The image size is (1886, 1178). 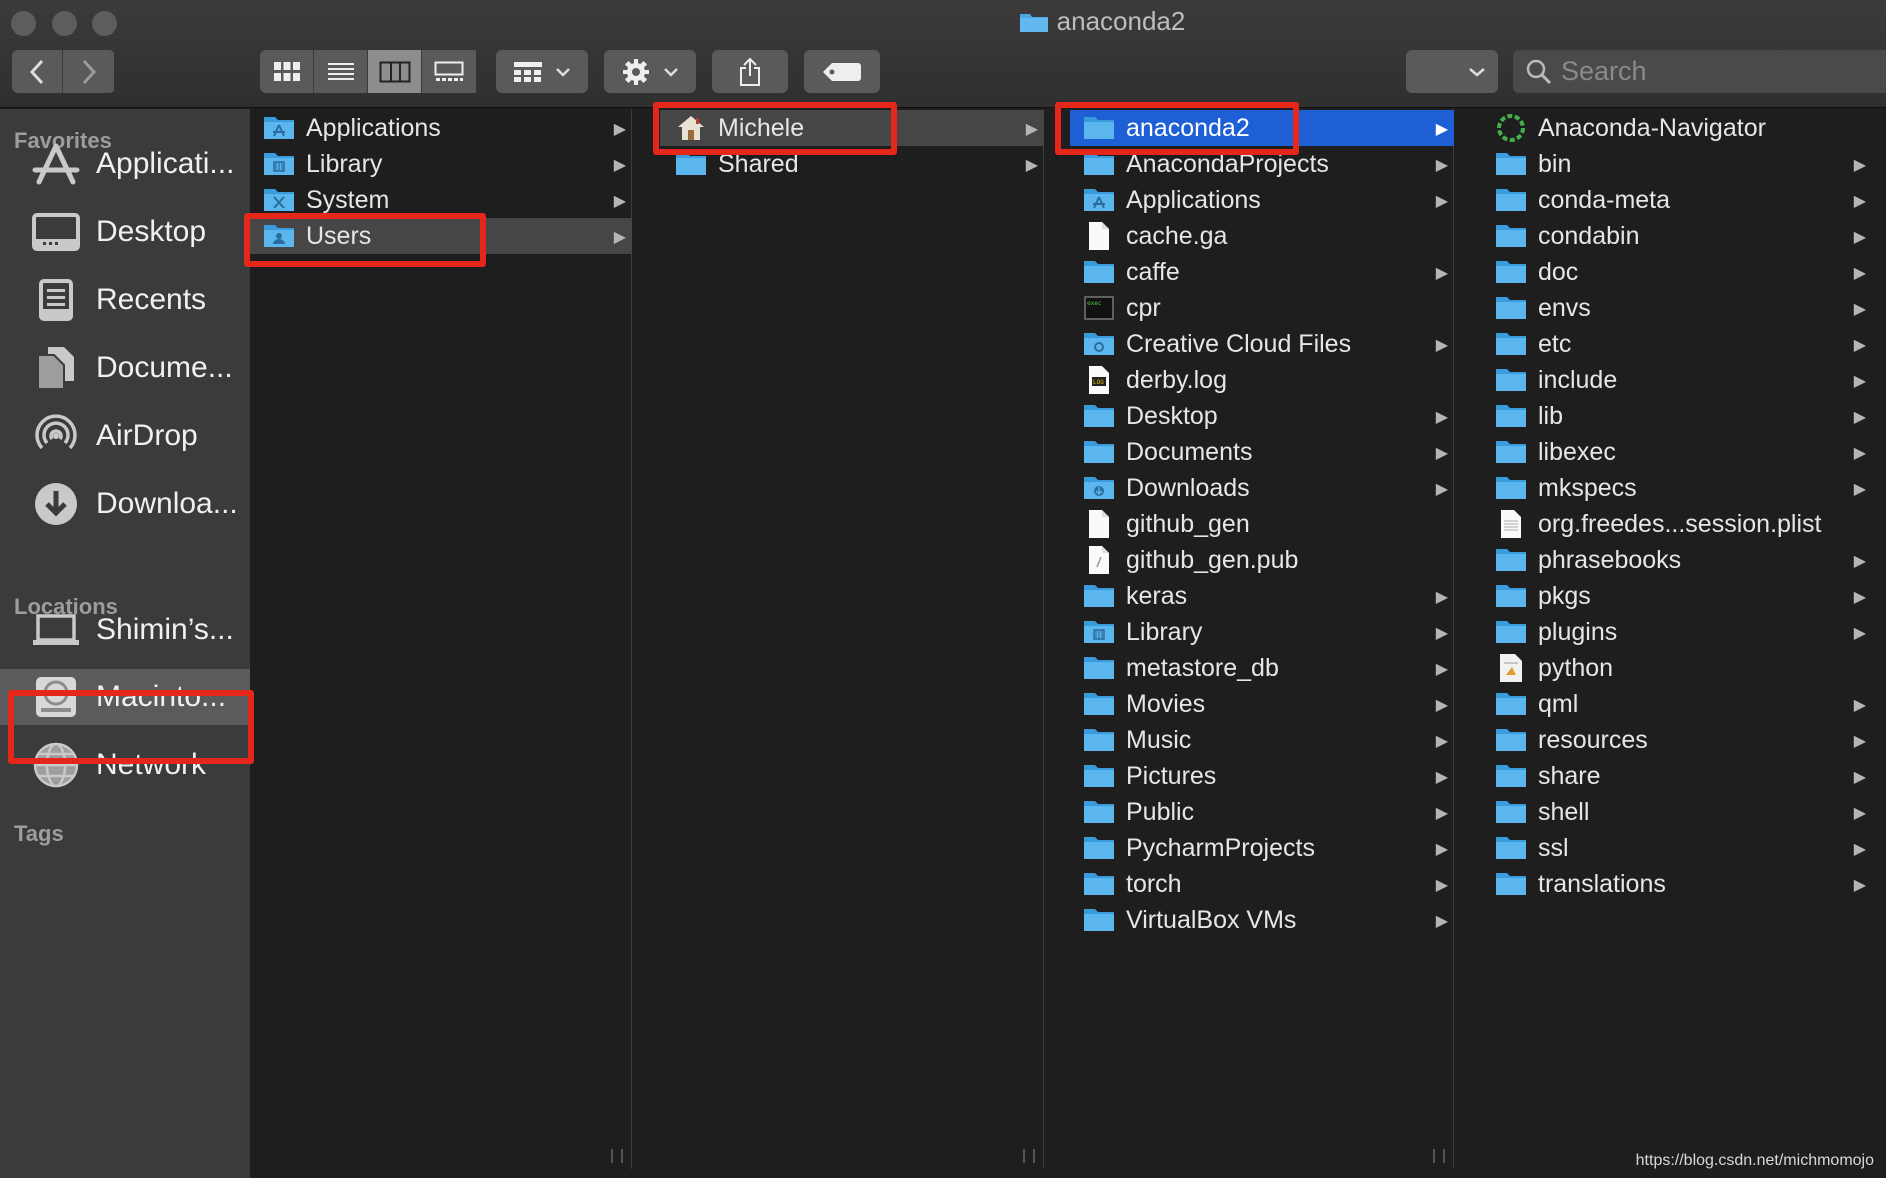 What do you see at coordinates (1262, 344) in the screenshot?
I see `file-row-creative-cloud-files: Creative Cloud Files ▶` at bounding box center [1262, 344].